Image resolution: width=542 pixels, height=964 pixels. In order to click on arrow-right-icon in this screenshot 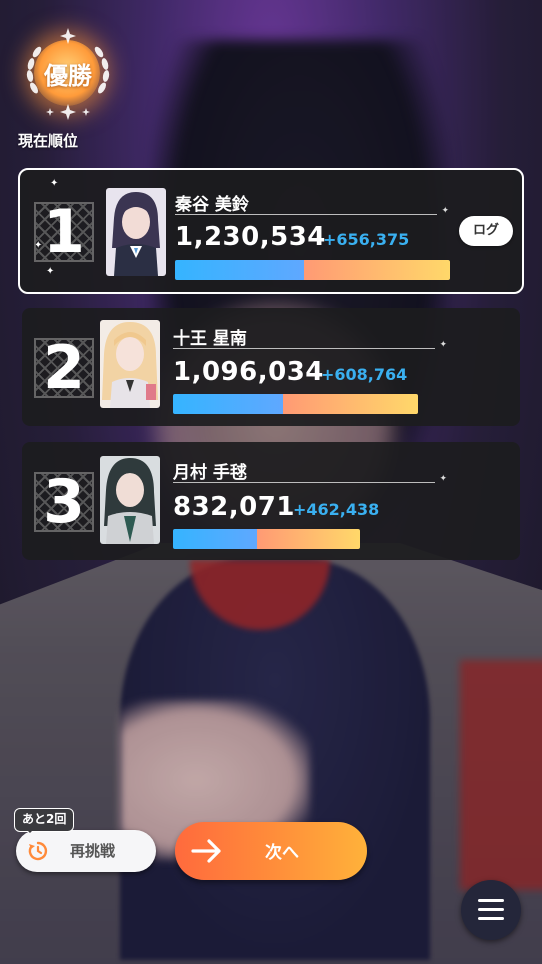, I will do `click(206, 851)`.